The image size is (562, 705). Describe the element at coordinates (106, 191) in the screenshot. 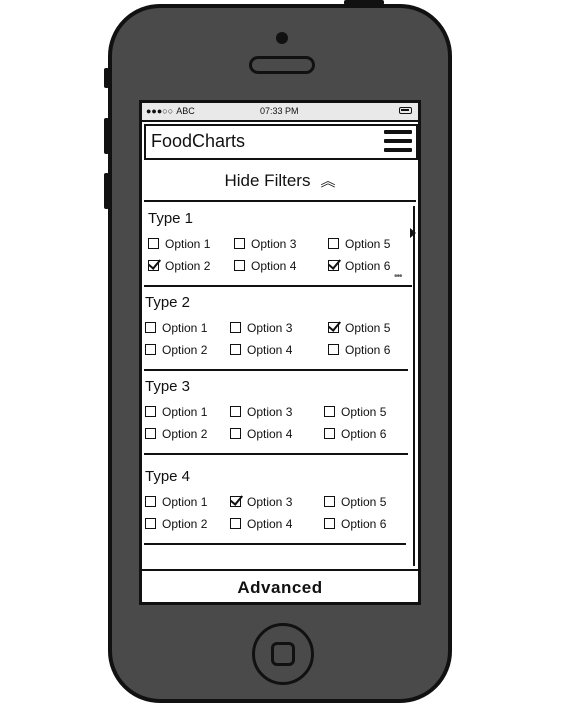

I see `volume-down-button` at that location.